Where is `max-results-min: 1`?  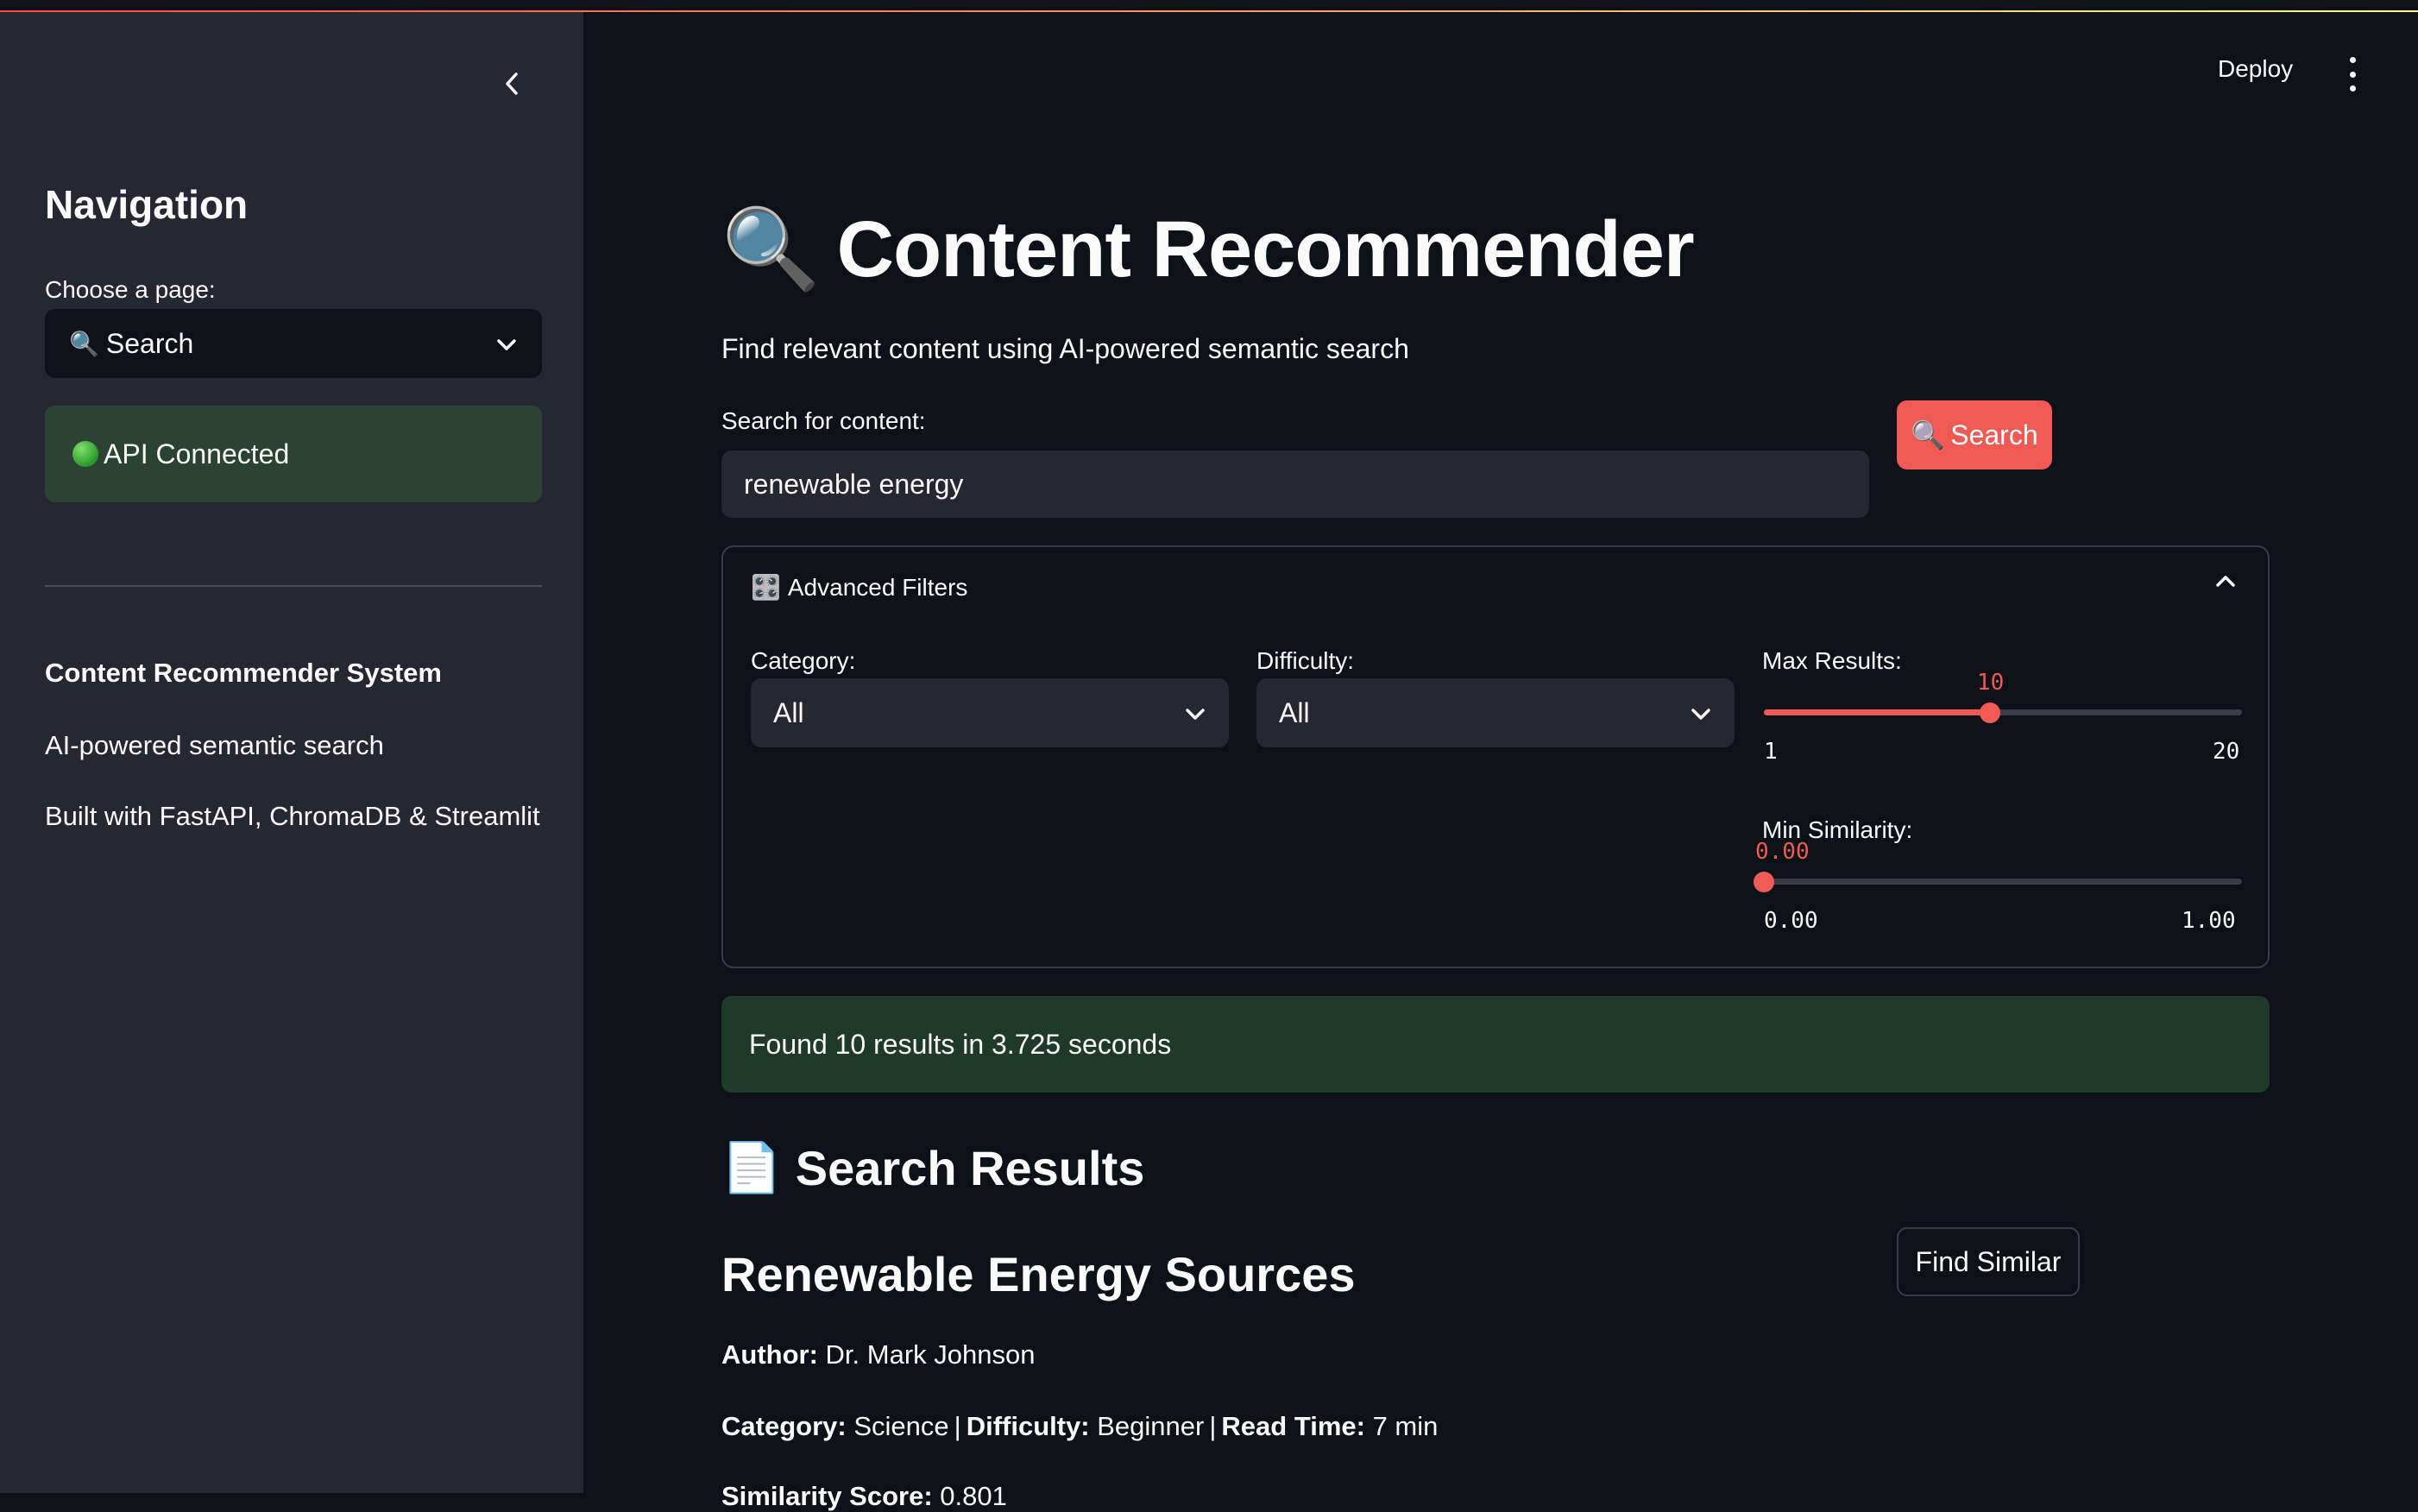
max-results-min: 1 is located at coordinates (1771, 752).